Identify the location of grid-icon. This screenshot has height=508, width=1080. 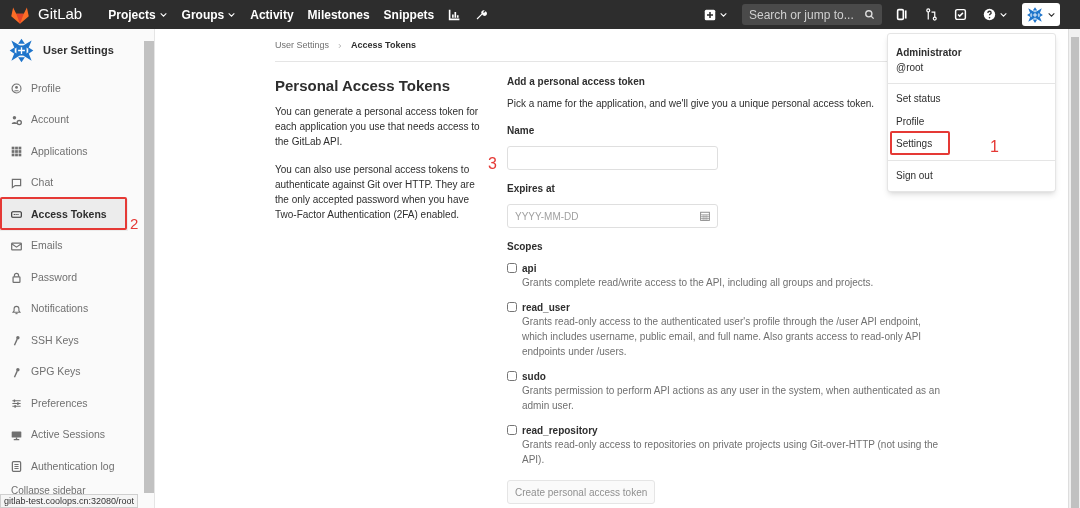
(16, 152).